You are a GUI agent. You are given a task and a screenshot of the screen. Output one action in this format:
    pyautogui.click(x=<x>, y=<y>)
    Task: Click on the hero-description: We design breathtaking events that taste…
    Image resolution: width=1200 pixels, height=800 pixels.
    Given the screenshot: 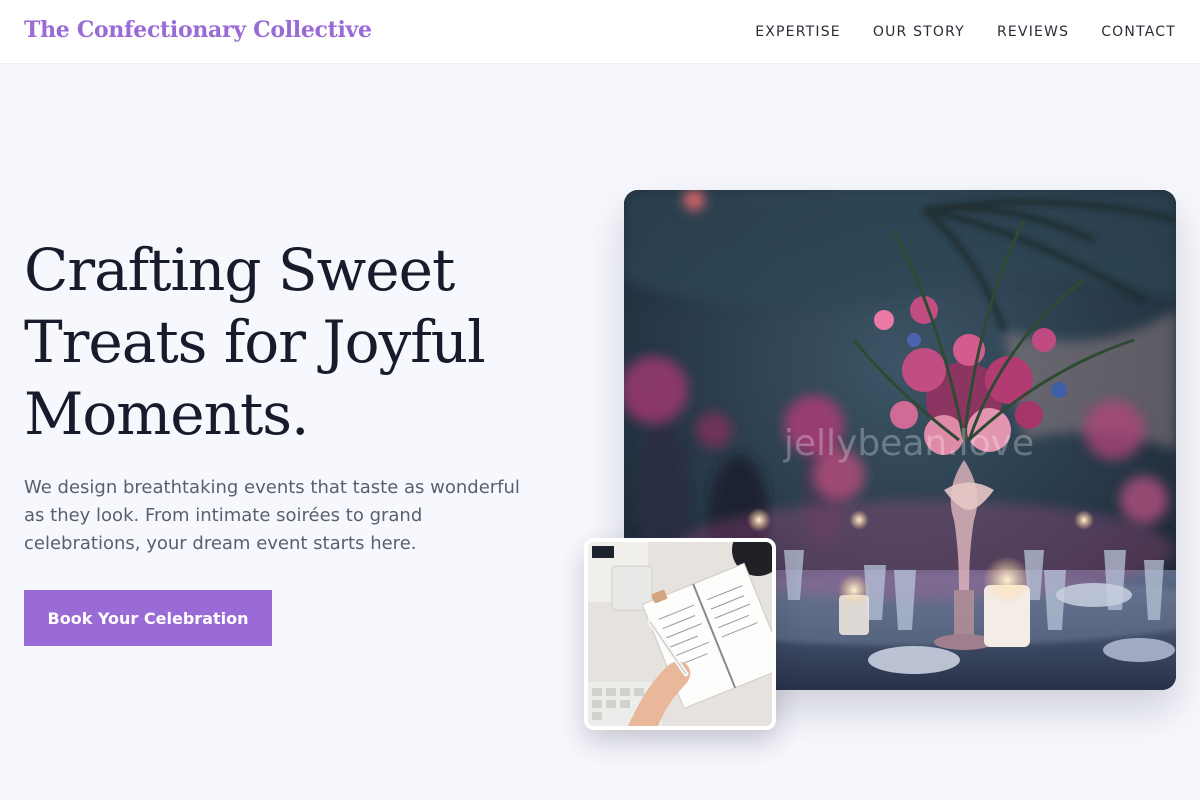 What is the action you would take?
    pyautogui.click(x=272, y=515)
    